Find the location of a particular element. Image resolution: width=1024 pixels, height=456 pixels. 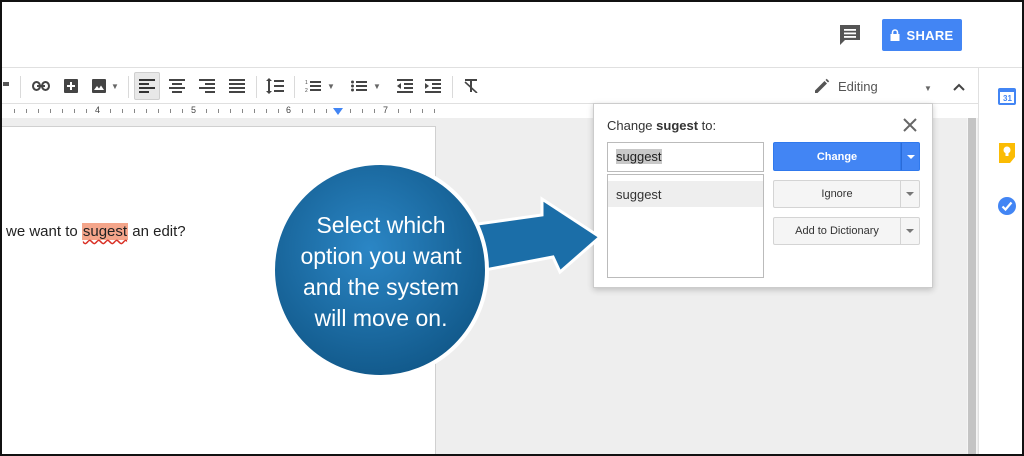

right-indent-marker is located at coordinates (338, 111).